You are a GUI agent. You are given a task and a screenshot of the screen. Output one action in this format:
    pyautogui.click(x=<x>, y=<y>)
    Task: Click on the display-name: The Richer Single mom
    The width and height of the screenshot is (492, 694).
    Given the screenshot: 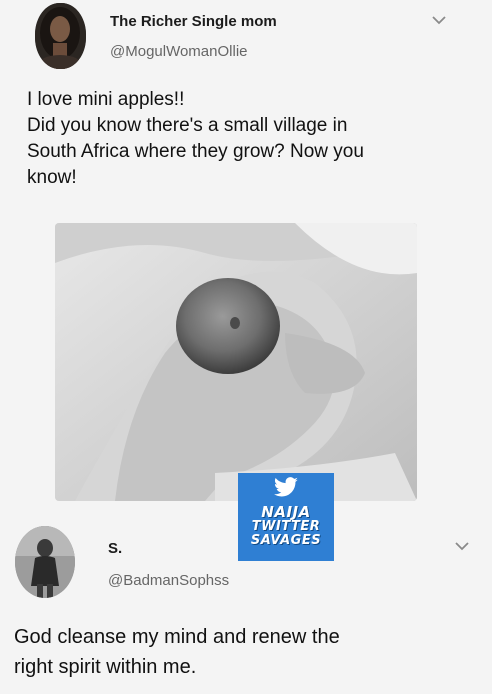 What is the action you would take?
    pyautogui.click(x=193, y=21)
    